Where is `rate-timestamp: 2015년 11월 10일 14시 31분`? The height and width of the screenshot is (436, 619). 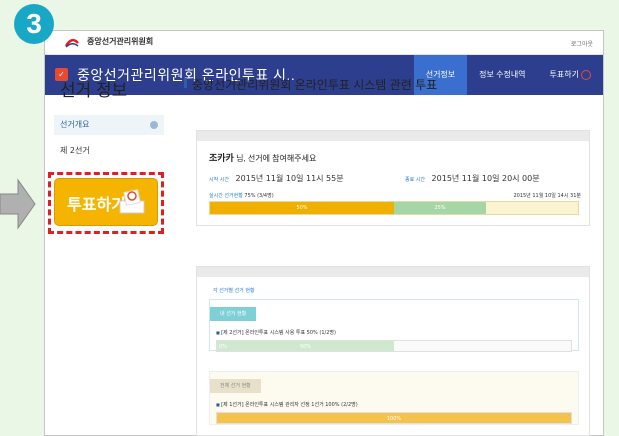 rate-timestamp: 2015년 11월 10일 14시 31분 is located at coordinates (547, 196).